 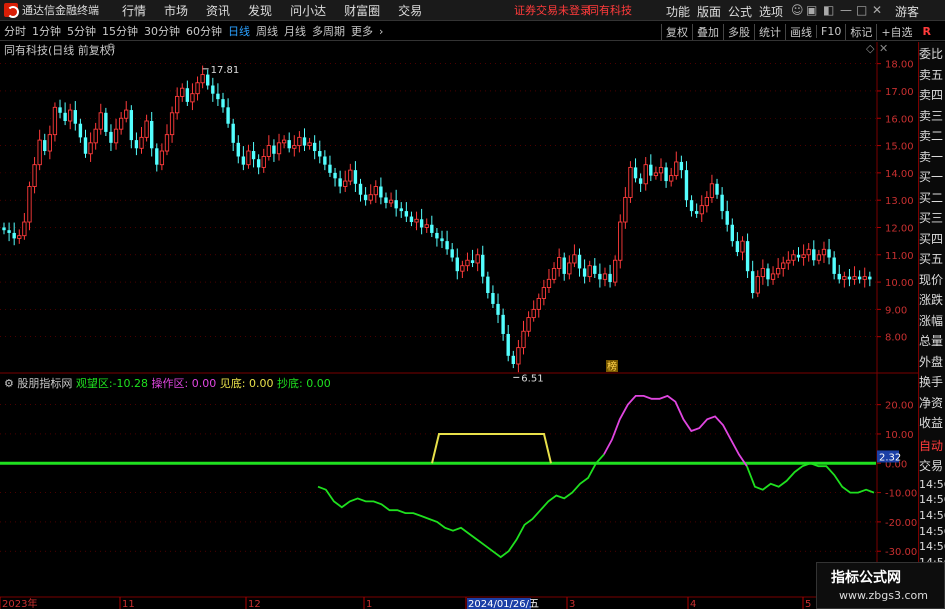 What do you see at coordinates (877, 10) in the screenshot?
I see `close-icon: ✕` at bounding box center [877, 10].